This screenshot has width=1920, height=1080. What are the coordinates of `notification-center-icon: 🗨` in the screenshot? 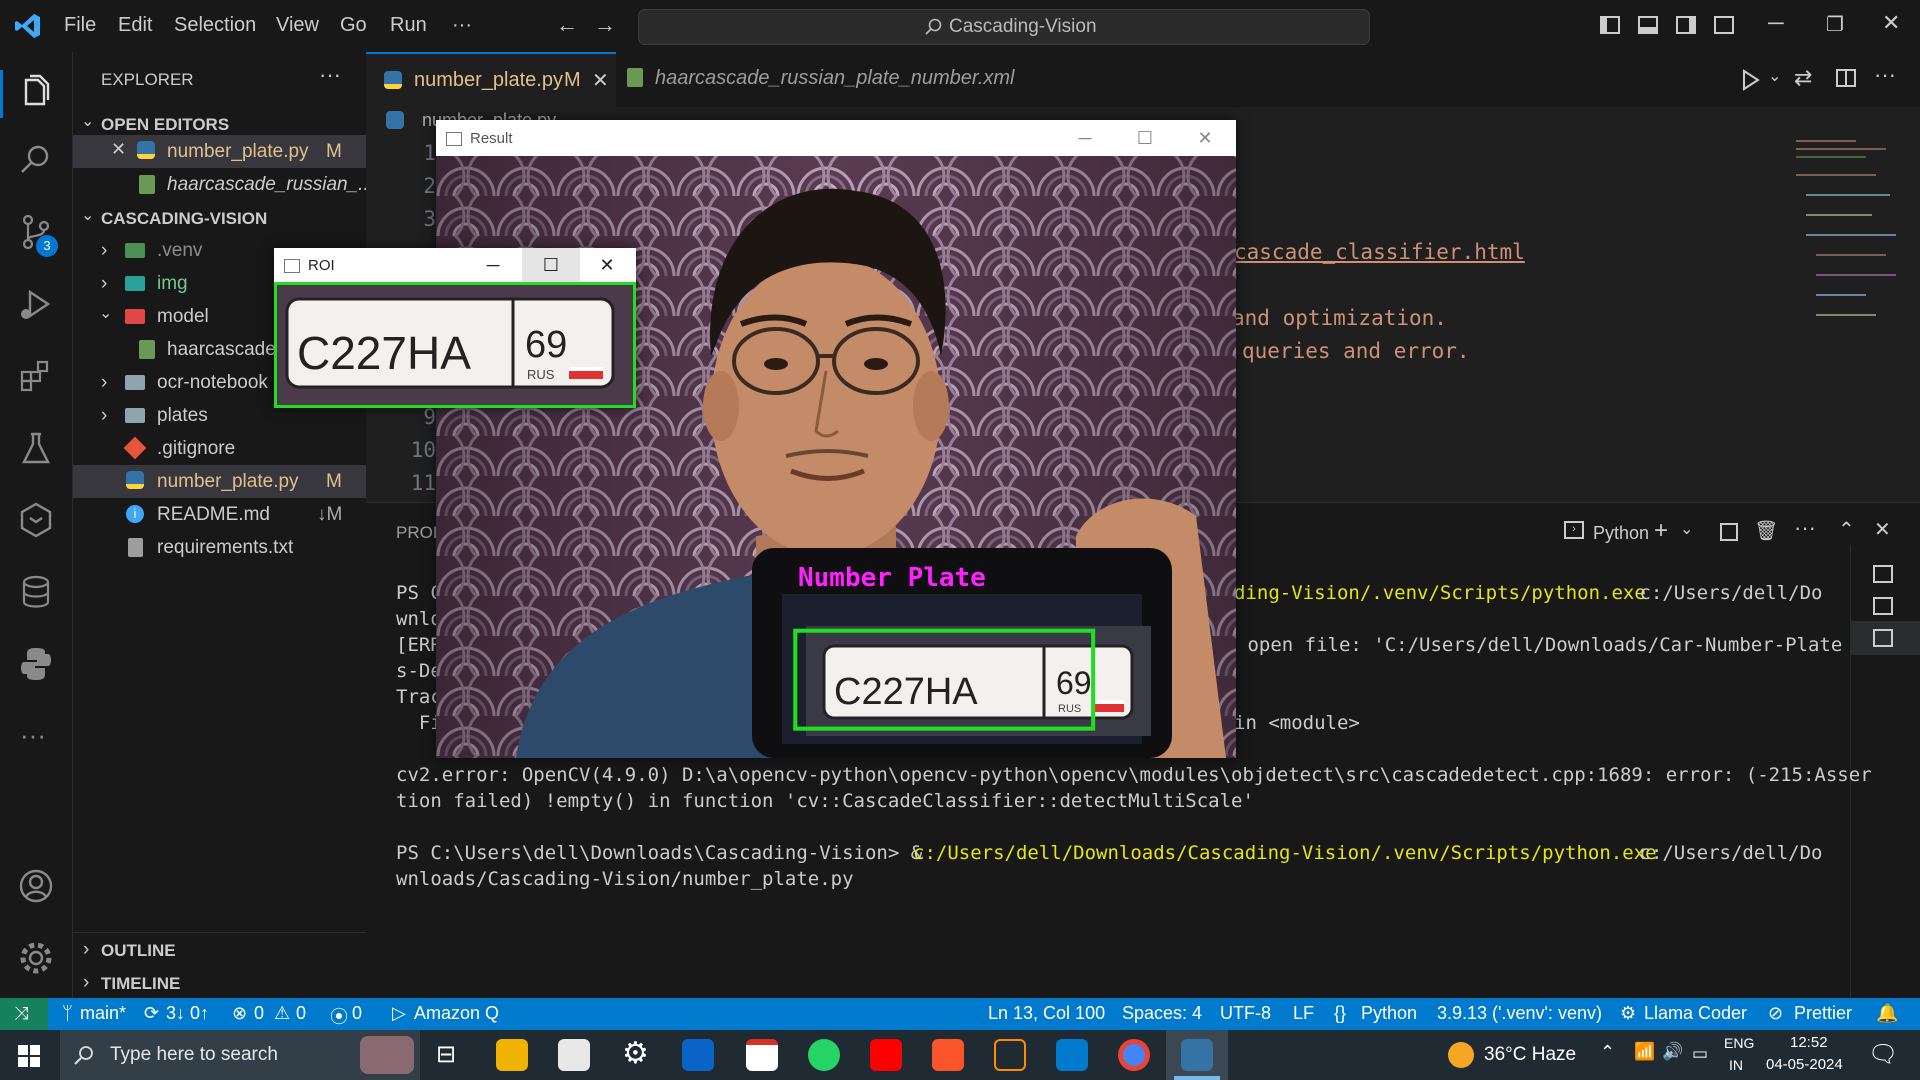 It's located at (1883, 1054).